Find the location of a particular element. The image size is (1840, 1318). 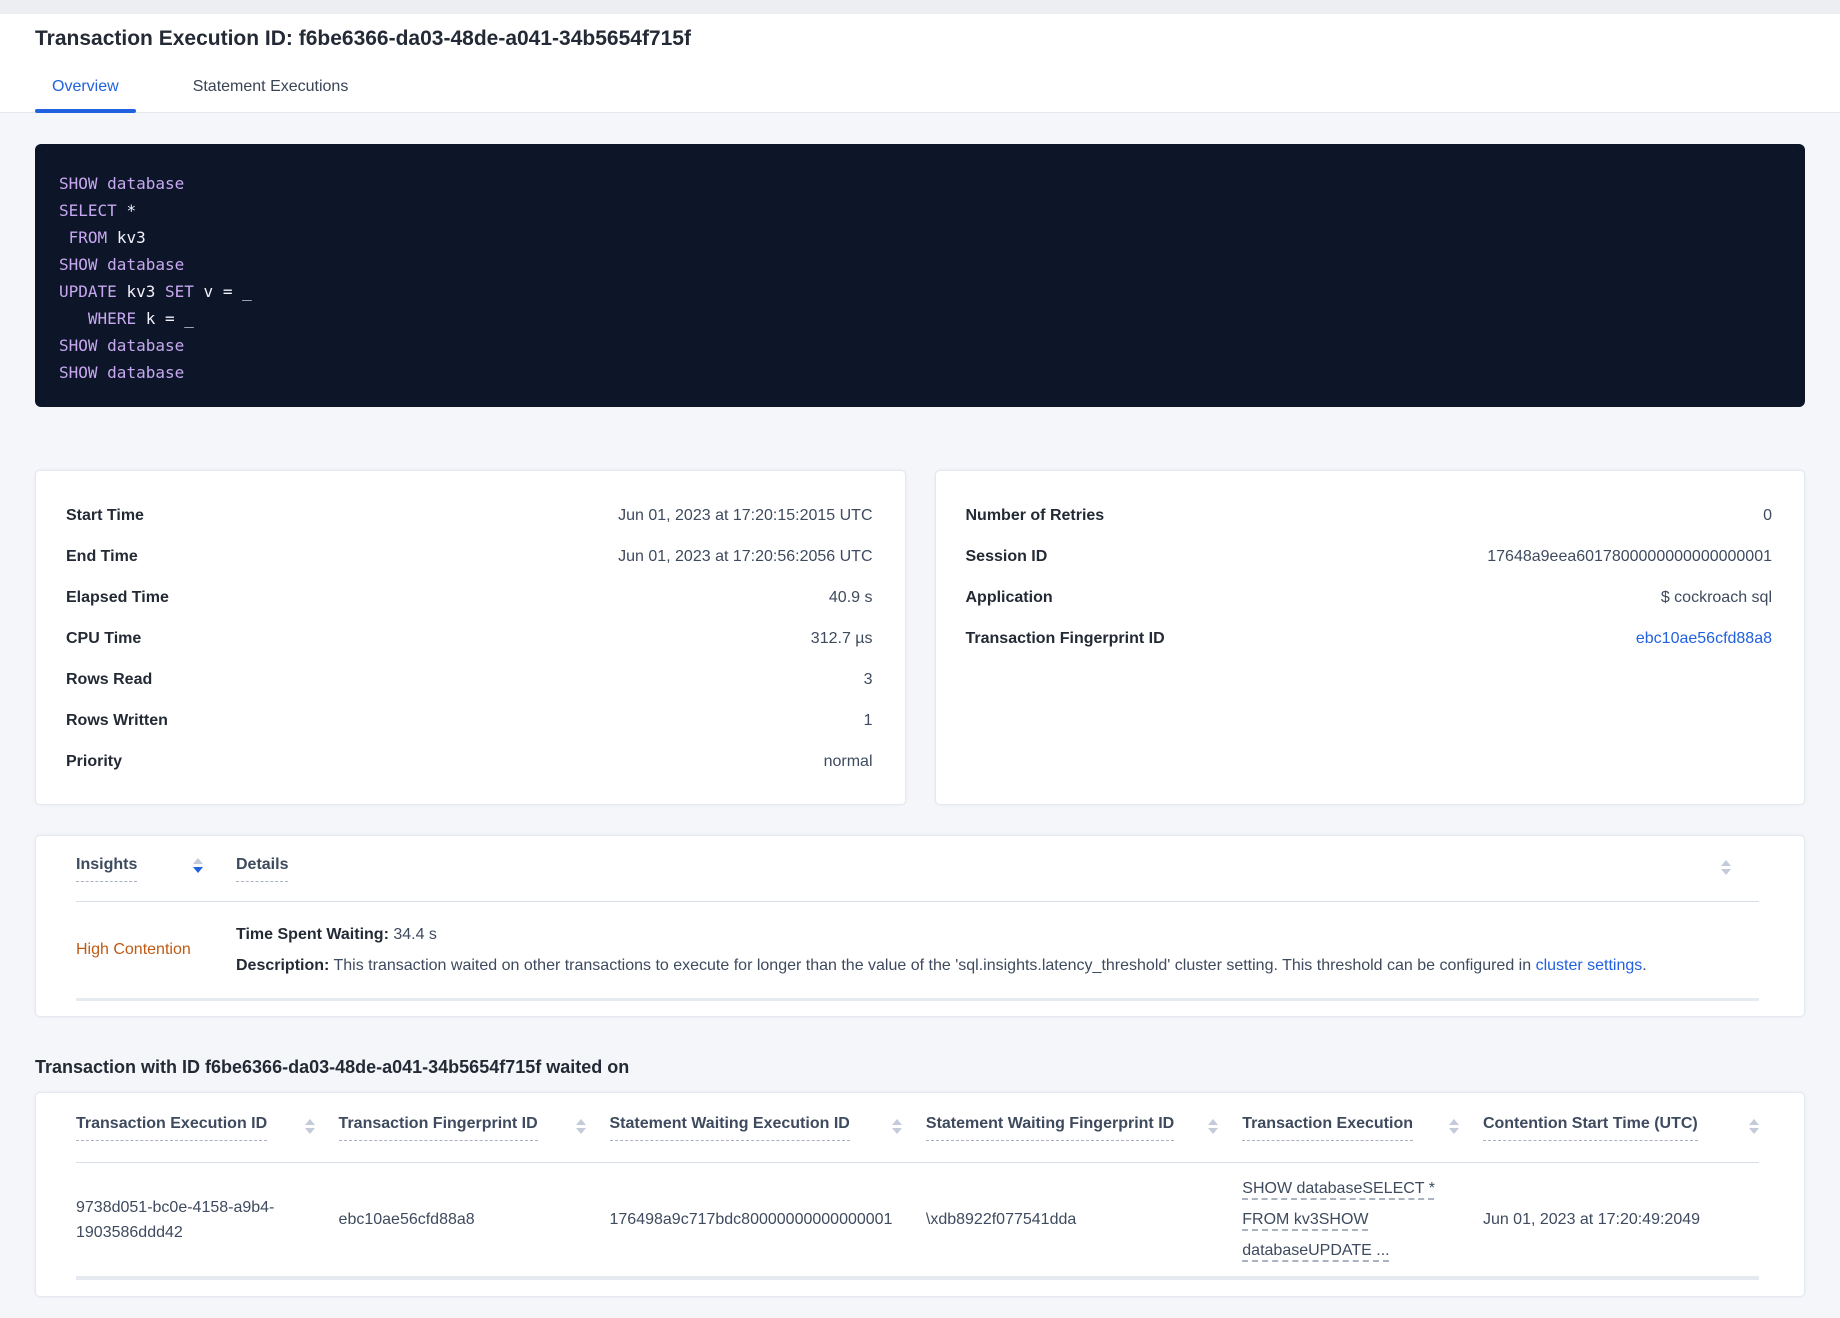

insights-column-label: Insights is located at coordinates (107, 869).